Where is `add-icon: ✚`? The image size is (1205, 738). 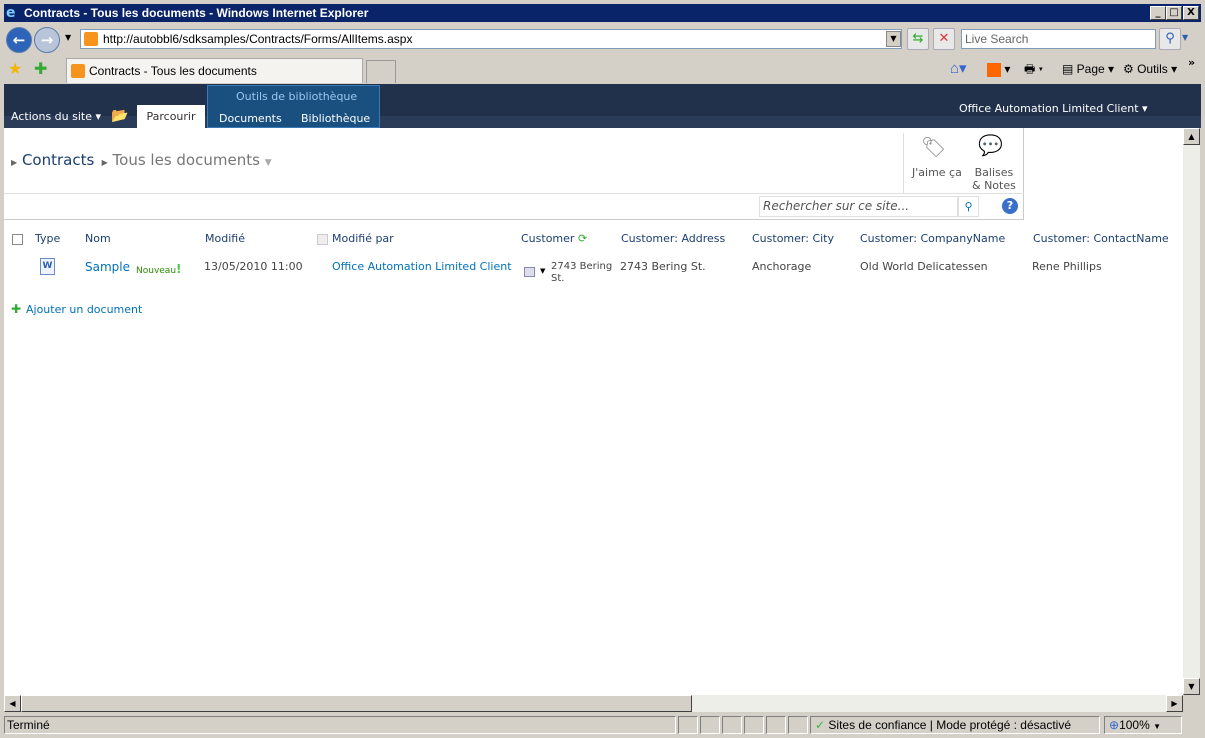 add-icon: ✚ is located at coordinates (16, 309).